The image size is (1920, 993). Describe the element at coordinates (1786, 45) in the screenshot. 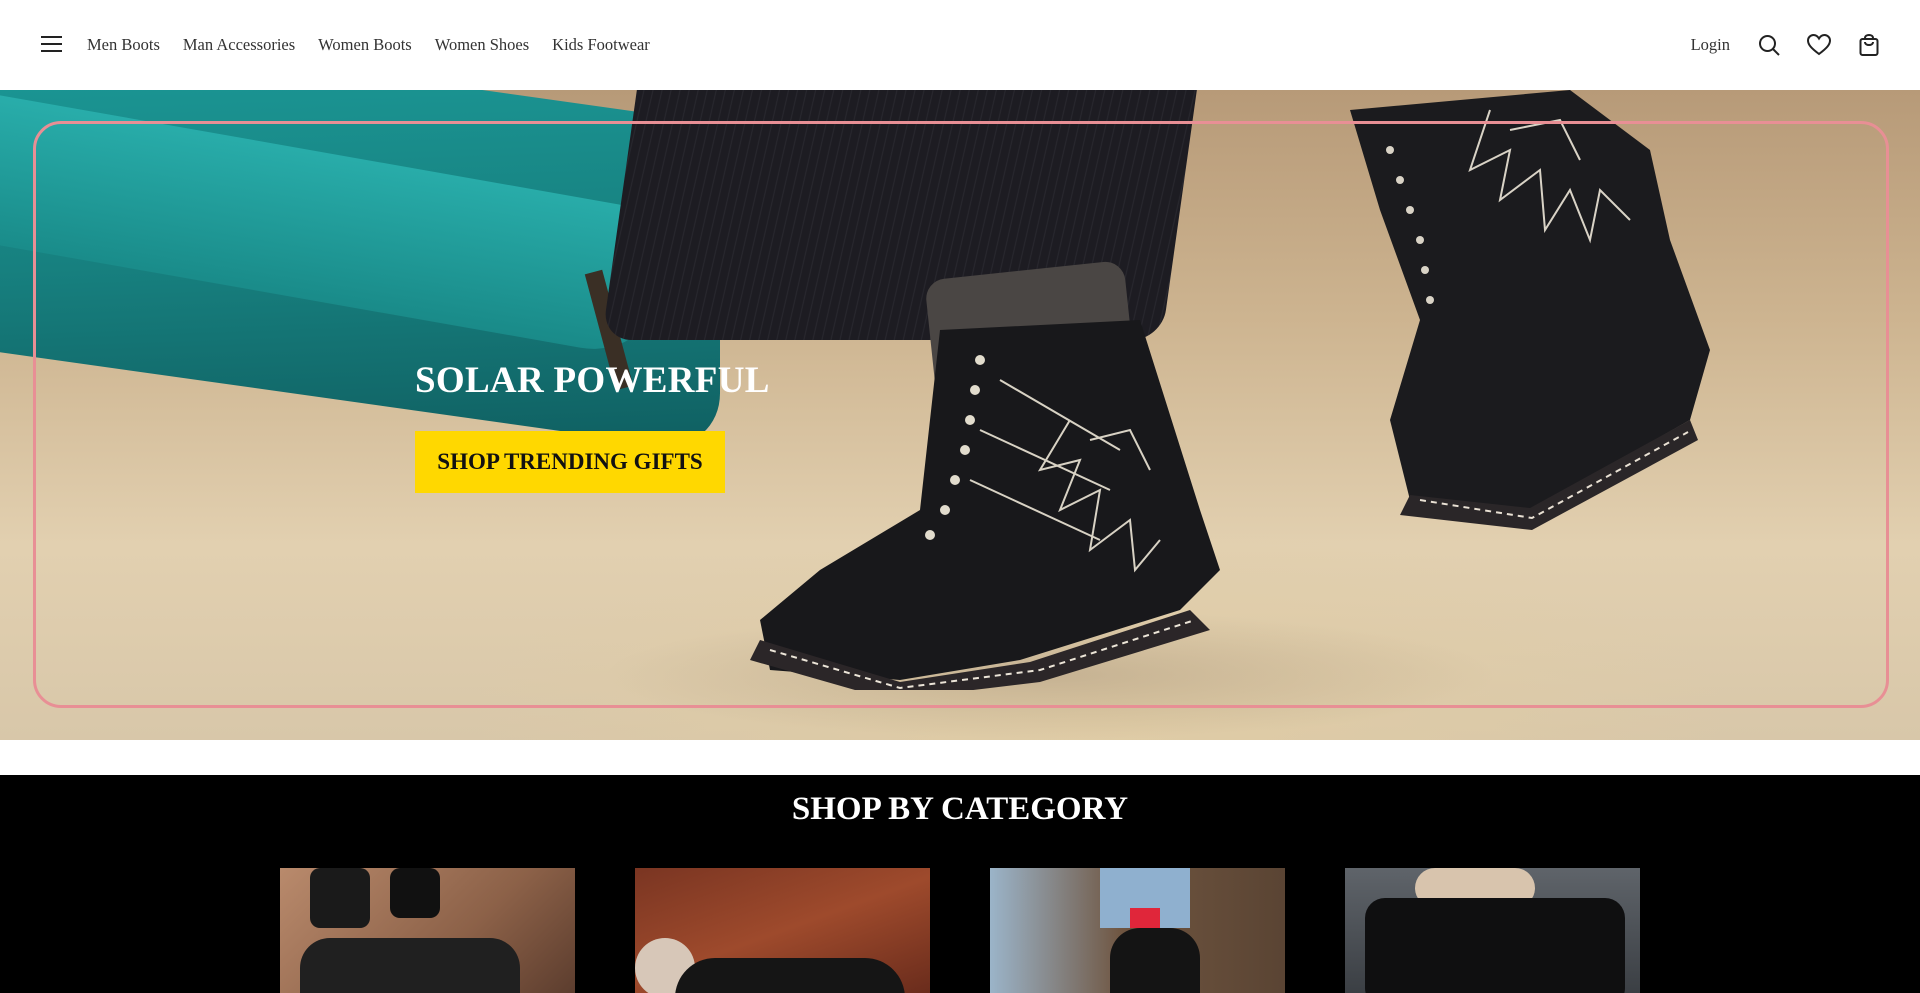

I see `header-tools: Login` at that location.